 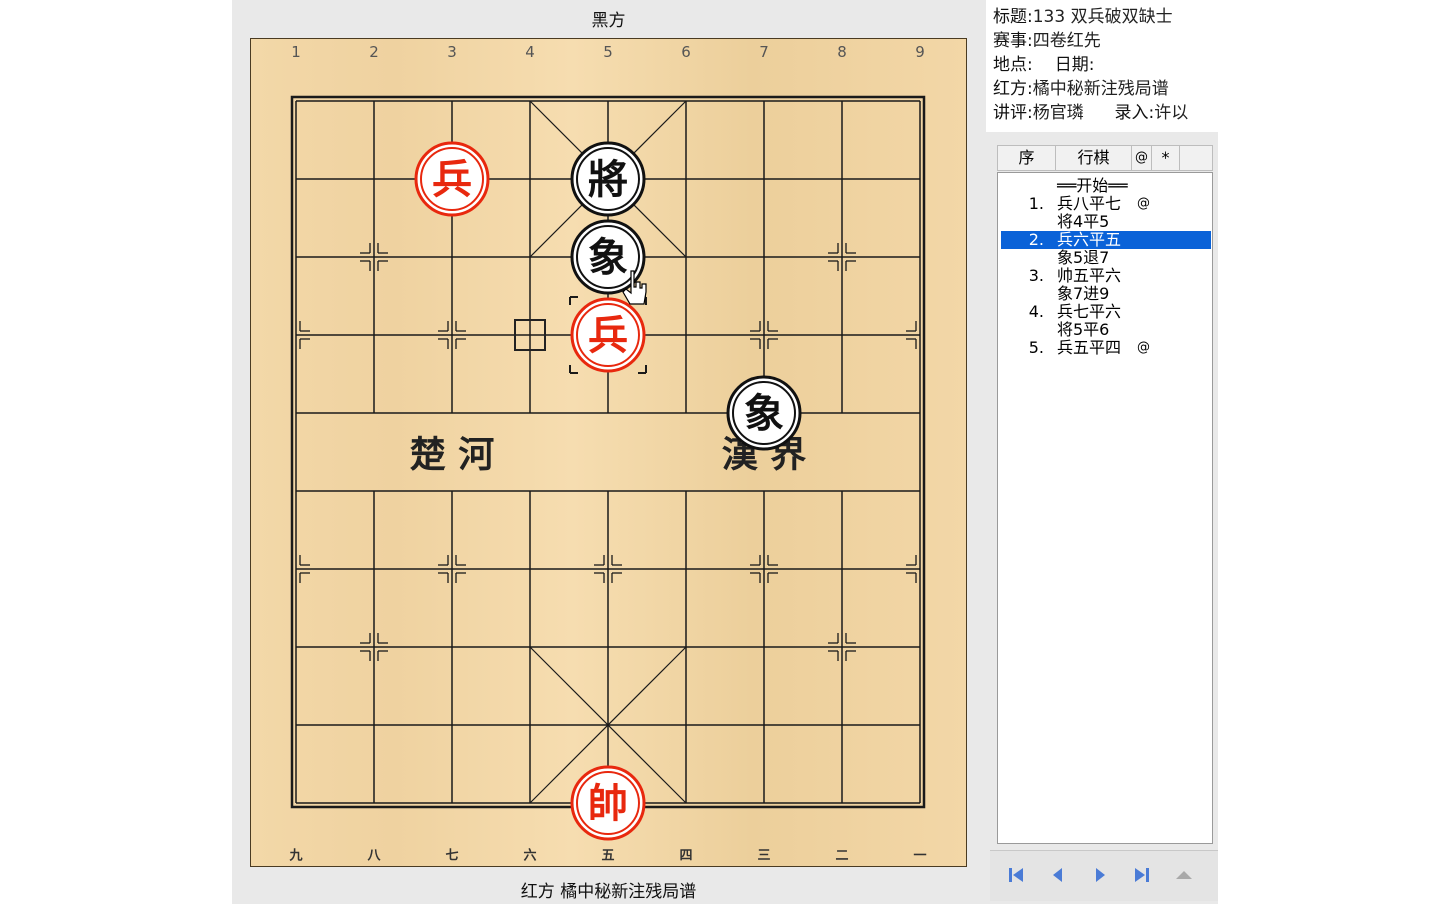 I want to click on file-number-bottom: 三, so click(x=763, y=856).